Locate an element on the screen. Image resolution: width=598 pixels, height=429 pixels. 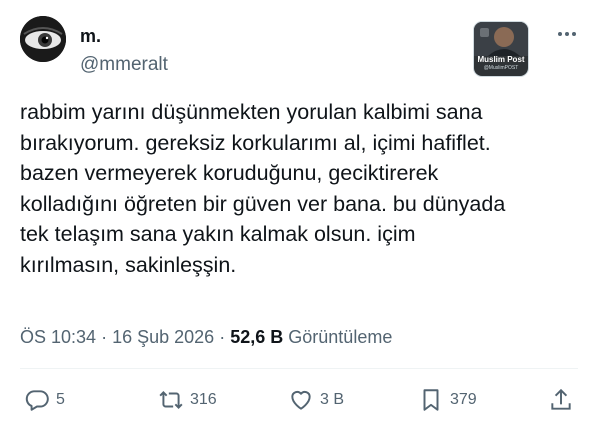
bookmark-icon is located at coordinates (431, 400).